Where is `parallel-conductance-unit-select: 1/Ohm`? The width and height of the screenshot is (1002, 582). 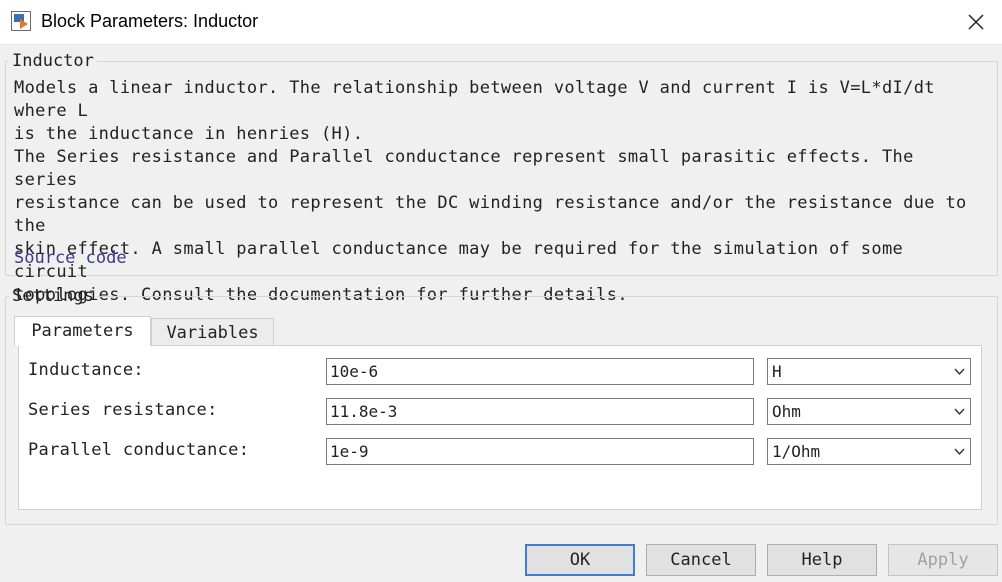
parallel-conductance-unit-select: 1/Ohm is located at coordinates (869, 451).